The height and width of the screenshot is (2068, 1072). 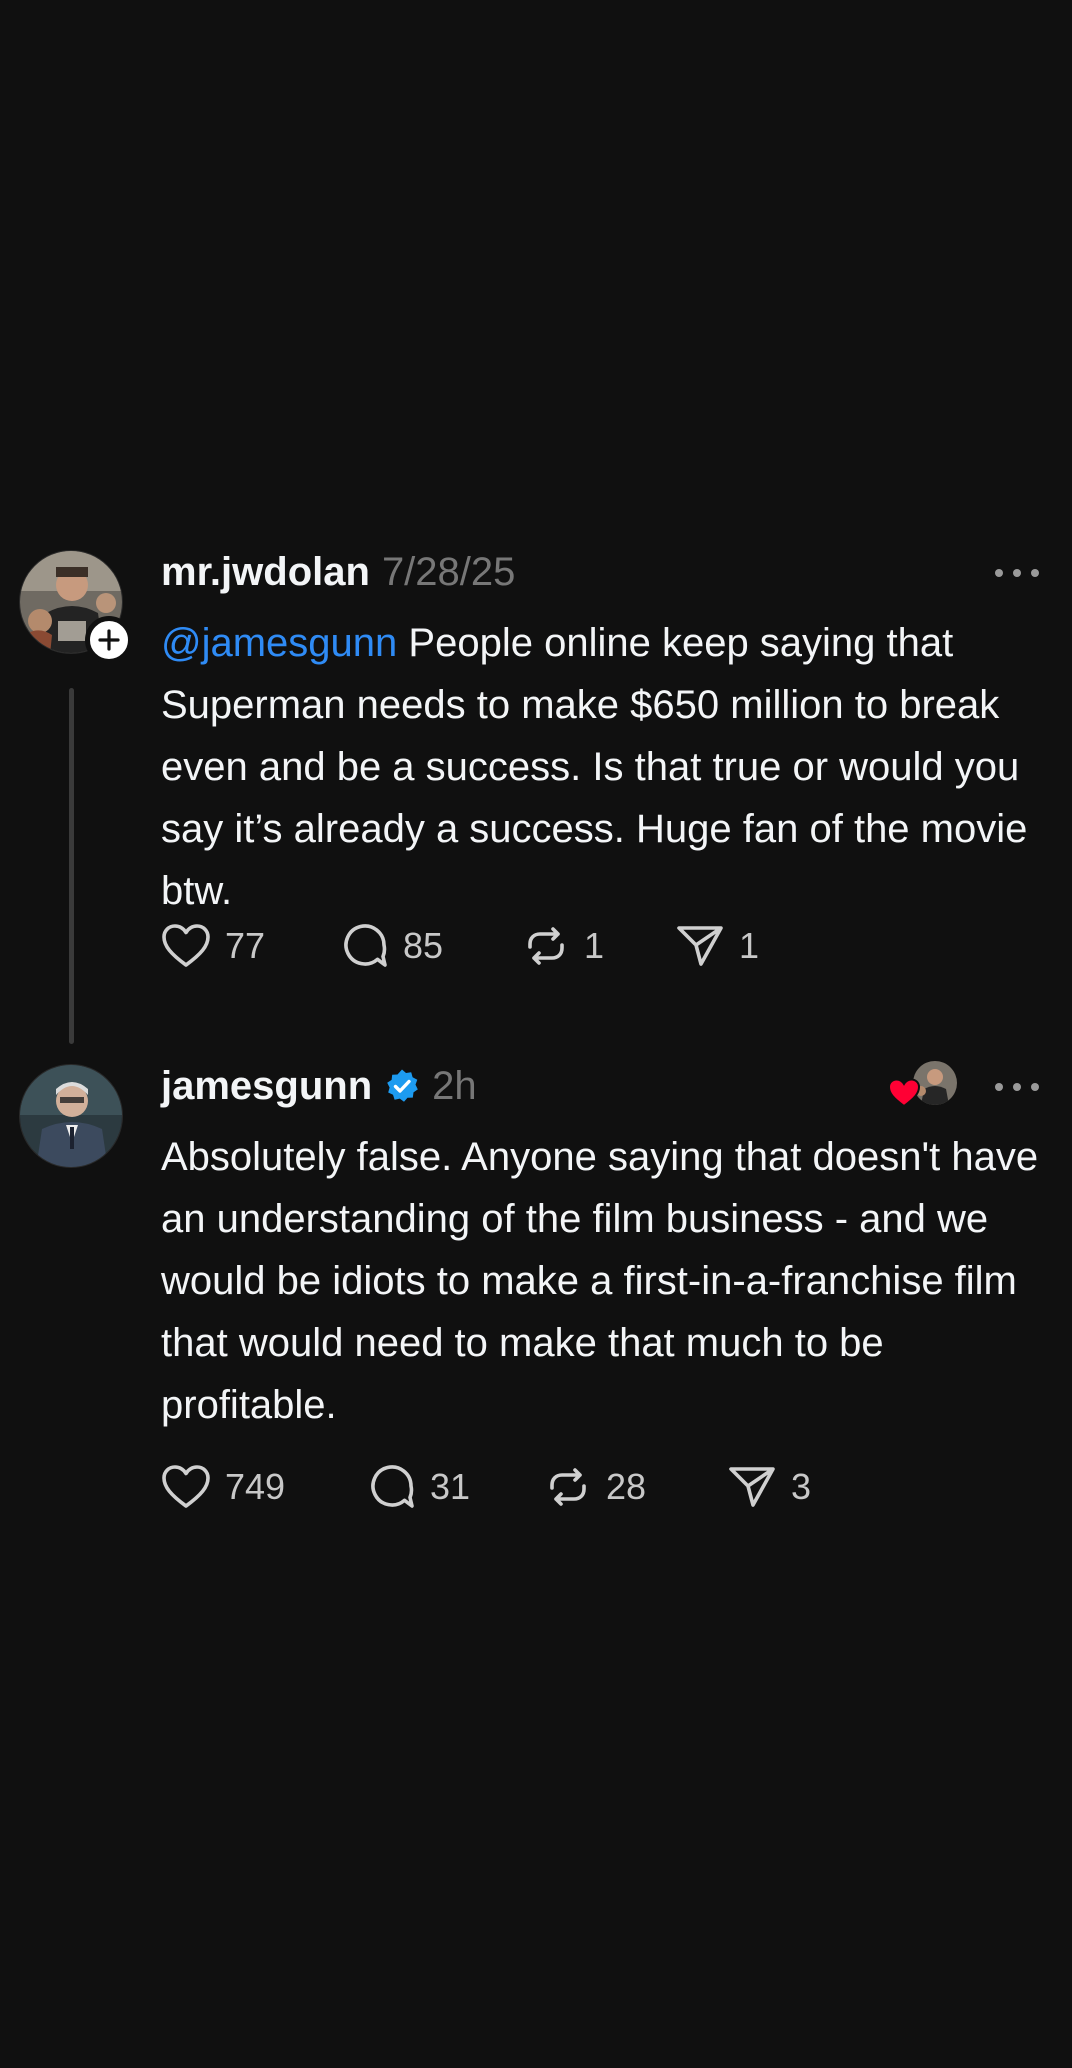 What do you see at coordinates (595, 1487) in the screenshot?
I see `repost-button: 28` at bounding box center [595, 1487].